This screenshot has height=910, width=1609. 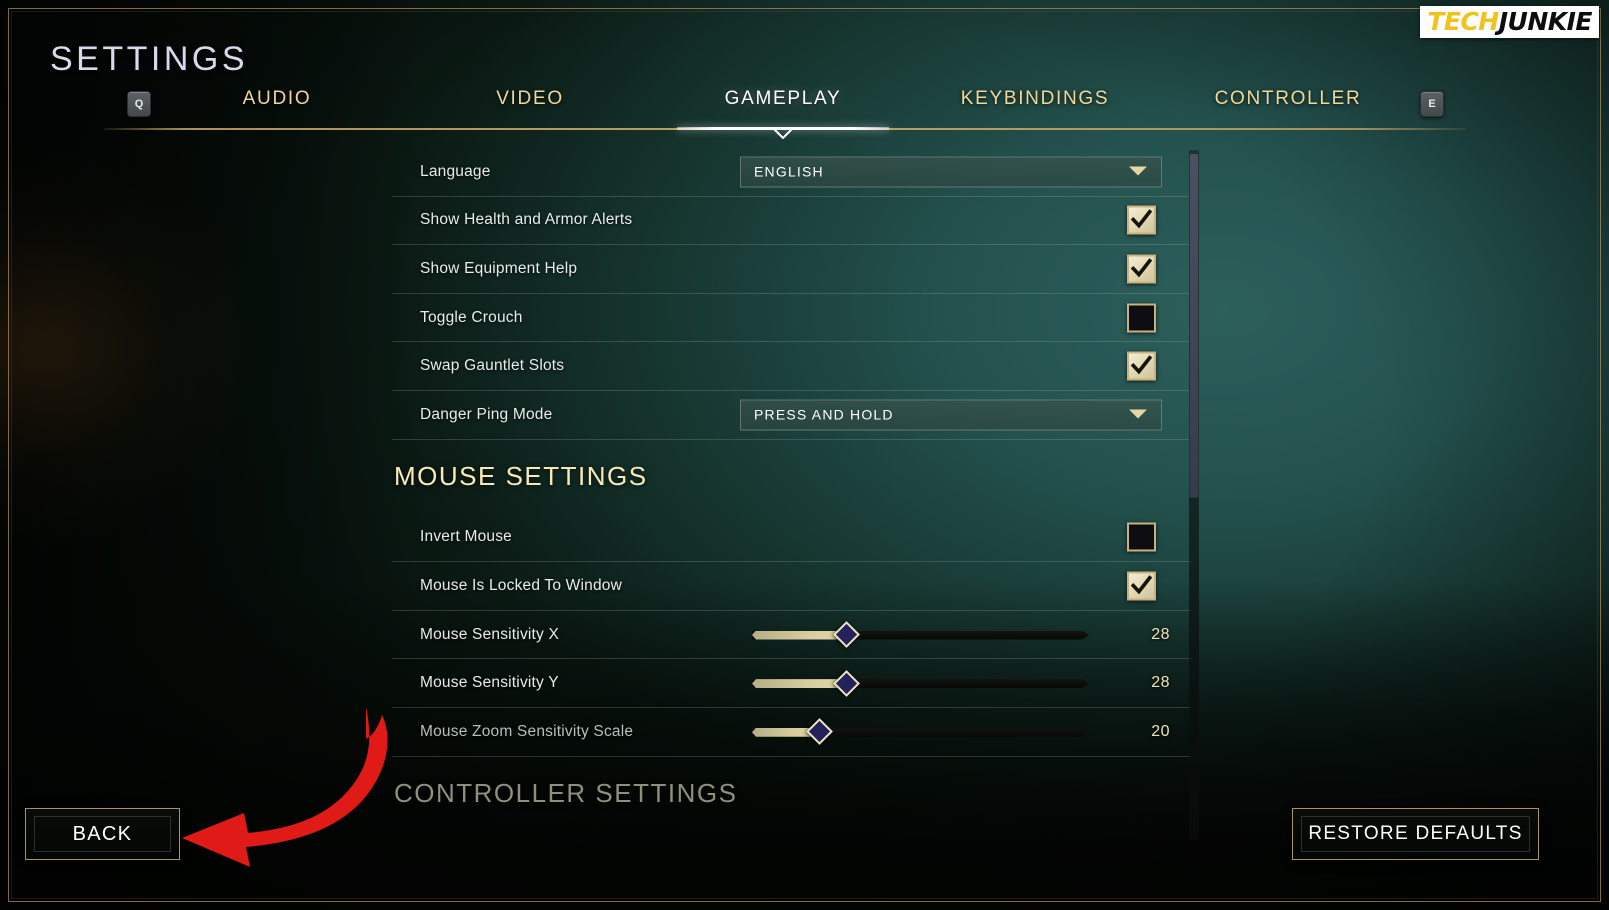 What do you see at coordinates (783, 99) in the screenshot?
I see `tab-gameplay: GAMEPLAY` at bounding box center [783, 99].